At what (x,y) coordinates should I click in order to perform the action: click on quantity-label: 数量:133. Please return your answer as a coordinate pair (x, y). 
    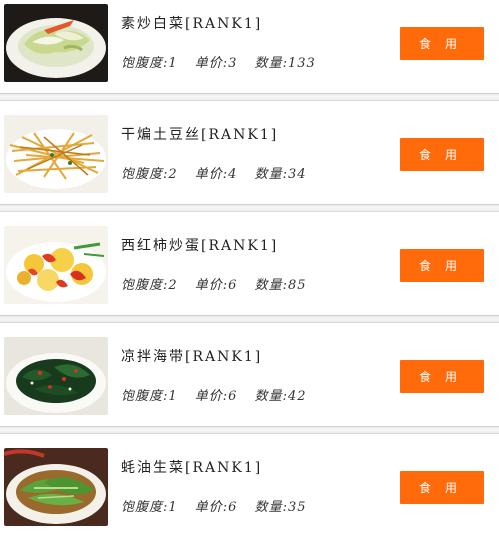
    Looking at the image, I should click on (285, 63).